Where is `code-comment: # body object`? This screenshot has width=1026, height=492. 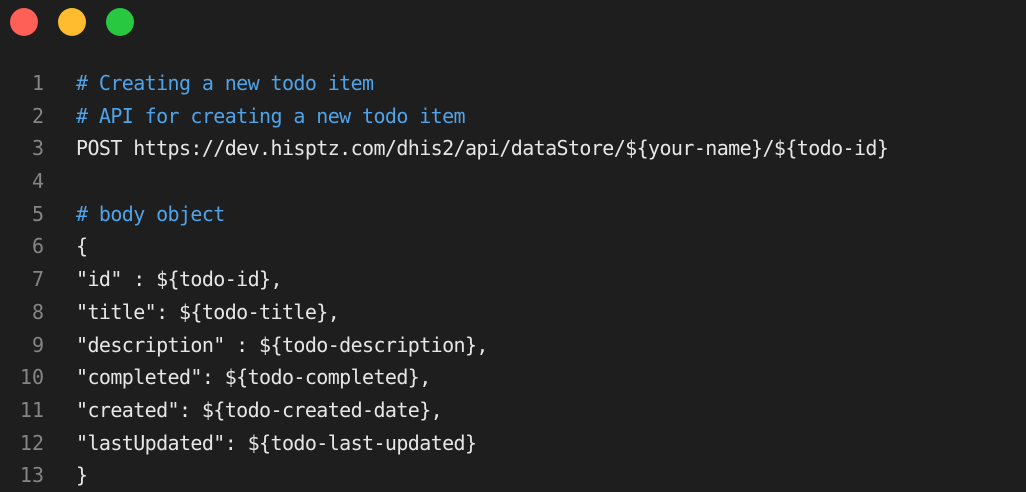
code-comment: # body object is located at coordinates (150, 213).